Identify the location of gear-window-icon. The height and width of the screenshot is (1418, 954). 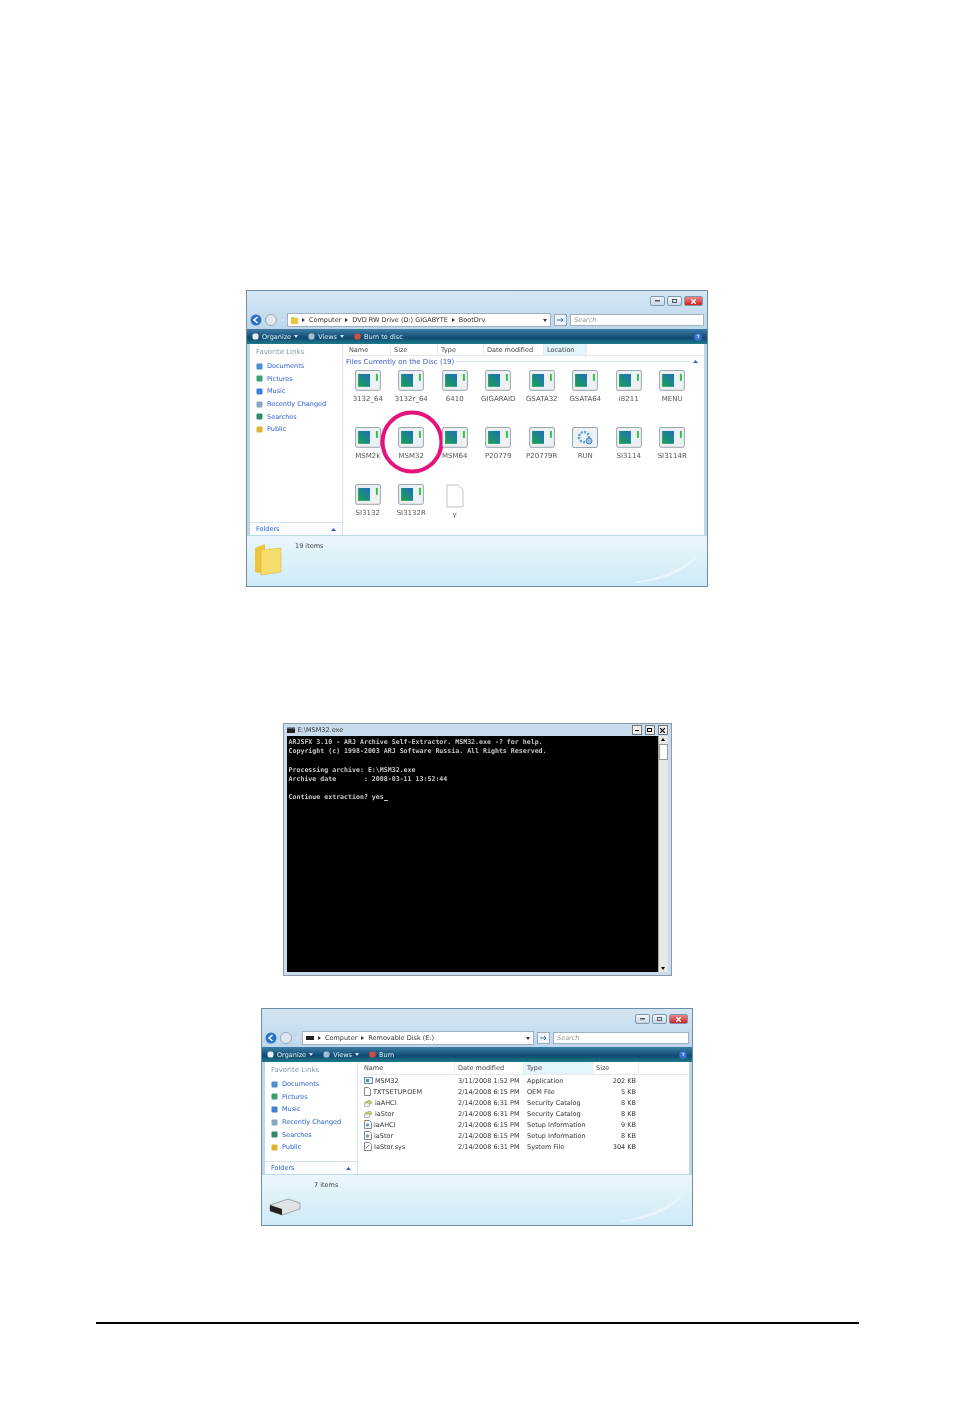
(585, 437).